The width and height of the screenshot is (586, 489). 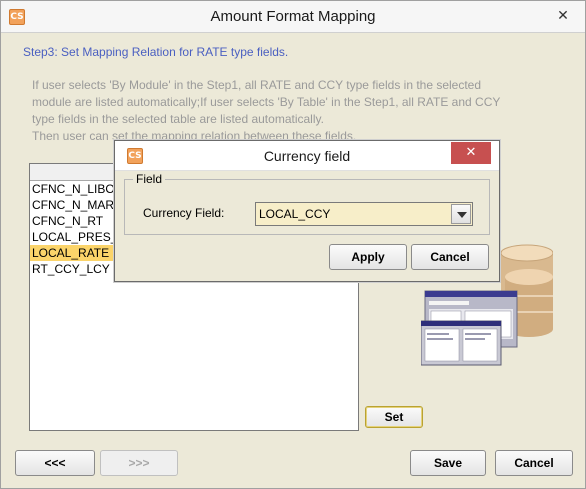 I want to click on dialog-title-bar: CS Currency field ✕, so click(x=307, y=156).